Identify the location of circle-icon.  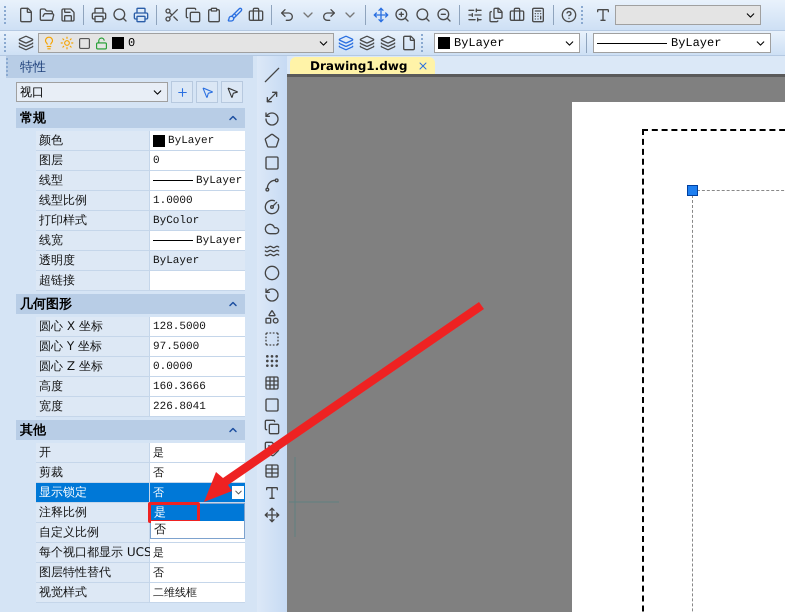
(272, 207).